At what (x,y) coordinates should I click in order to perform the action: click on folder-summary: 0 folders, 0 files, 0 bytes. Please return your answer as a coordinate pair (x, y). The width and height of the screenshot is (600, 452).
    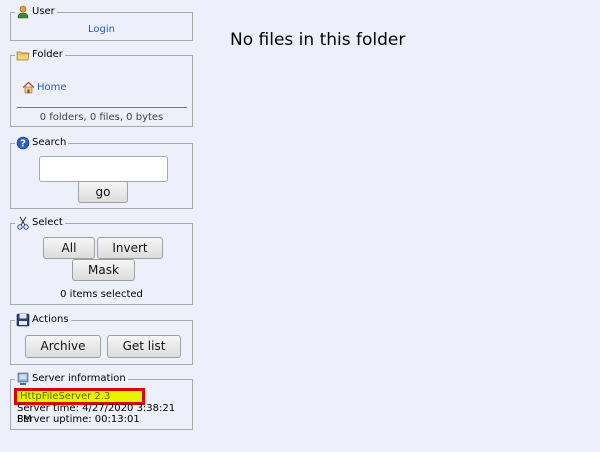
    Looking at the image, I should click on (101, 117).